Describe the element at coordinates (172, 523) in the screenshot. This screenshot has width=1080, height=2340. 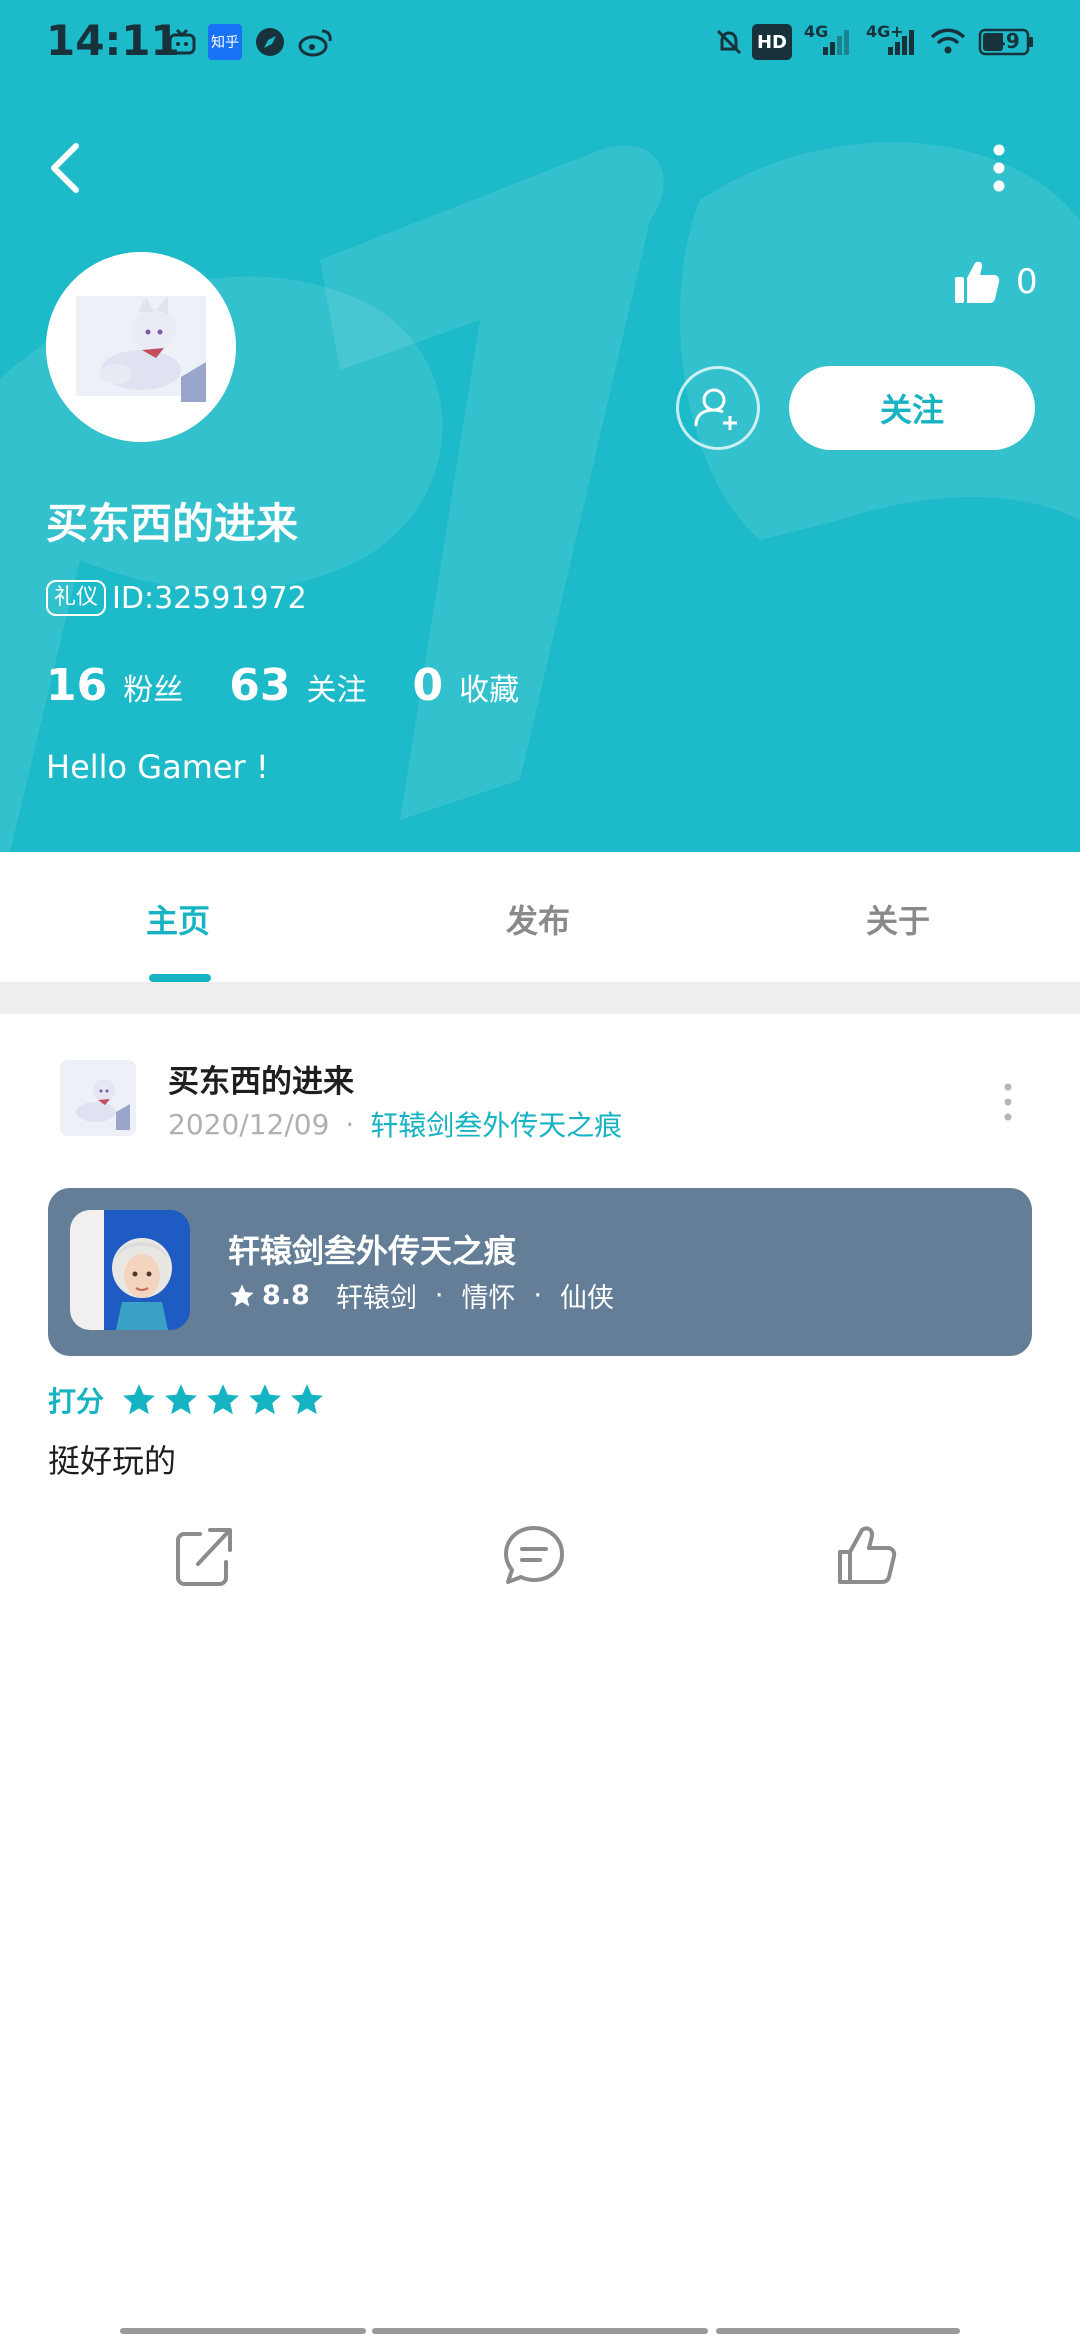
I see `profile-username: 买东西的进来` at that location.